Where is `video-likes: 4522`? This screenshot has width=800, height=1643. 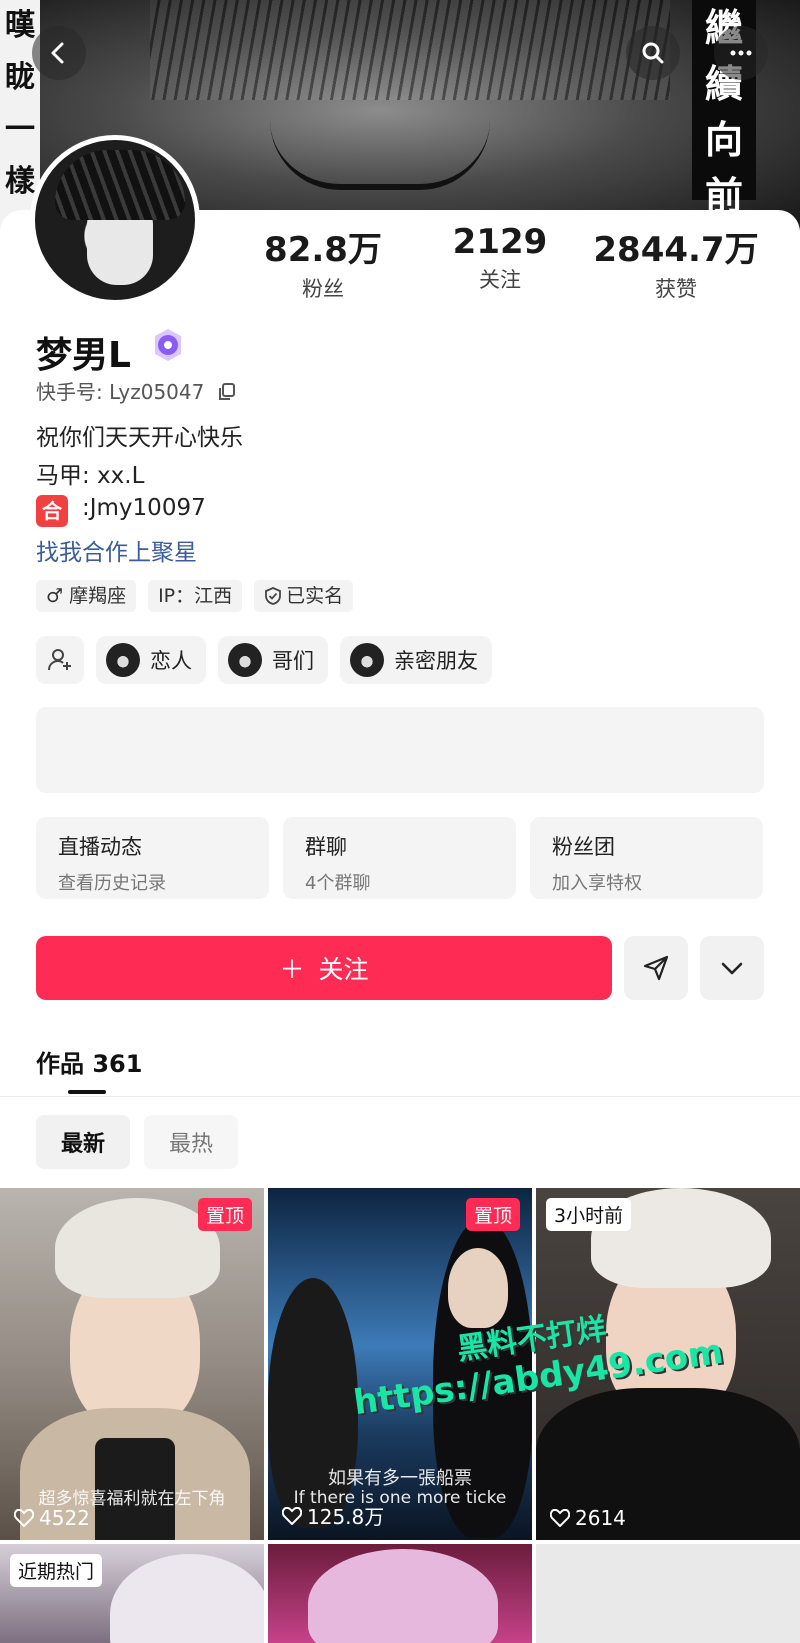 video-likes: 4522 is located at coordinates (52, 1518).